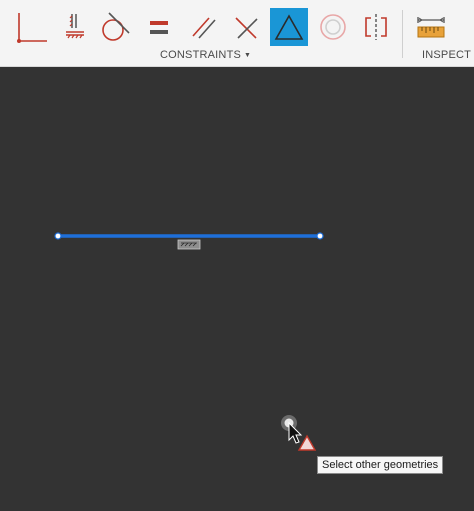 Image resolution: width=474 pixels, height=511 pixels. I want to click on concentric-tool, so click(333, 27).